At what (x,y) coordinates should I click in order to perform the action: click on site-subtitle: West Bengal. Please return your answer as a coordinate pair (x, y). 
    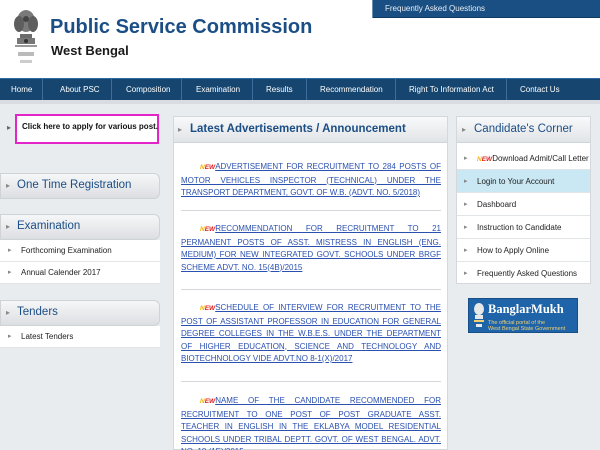
    Looking at the image, I should click on (90, 50).